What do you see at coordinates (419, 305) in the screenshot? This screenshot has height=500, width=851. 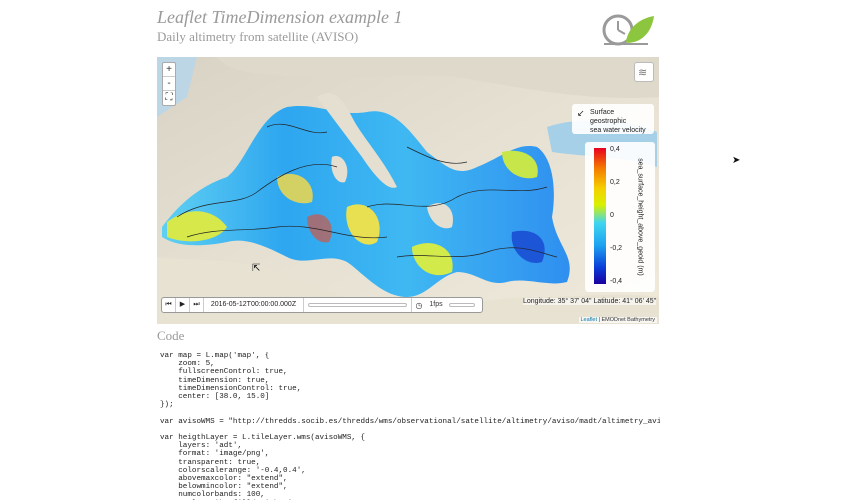 I see `clock-icon: ◷` at bounding box center [419, 305].